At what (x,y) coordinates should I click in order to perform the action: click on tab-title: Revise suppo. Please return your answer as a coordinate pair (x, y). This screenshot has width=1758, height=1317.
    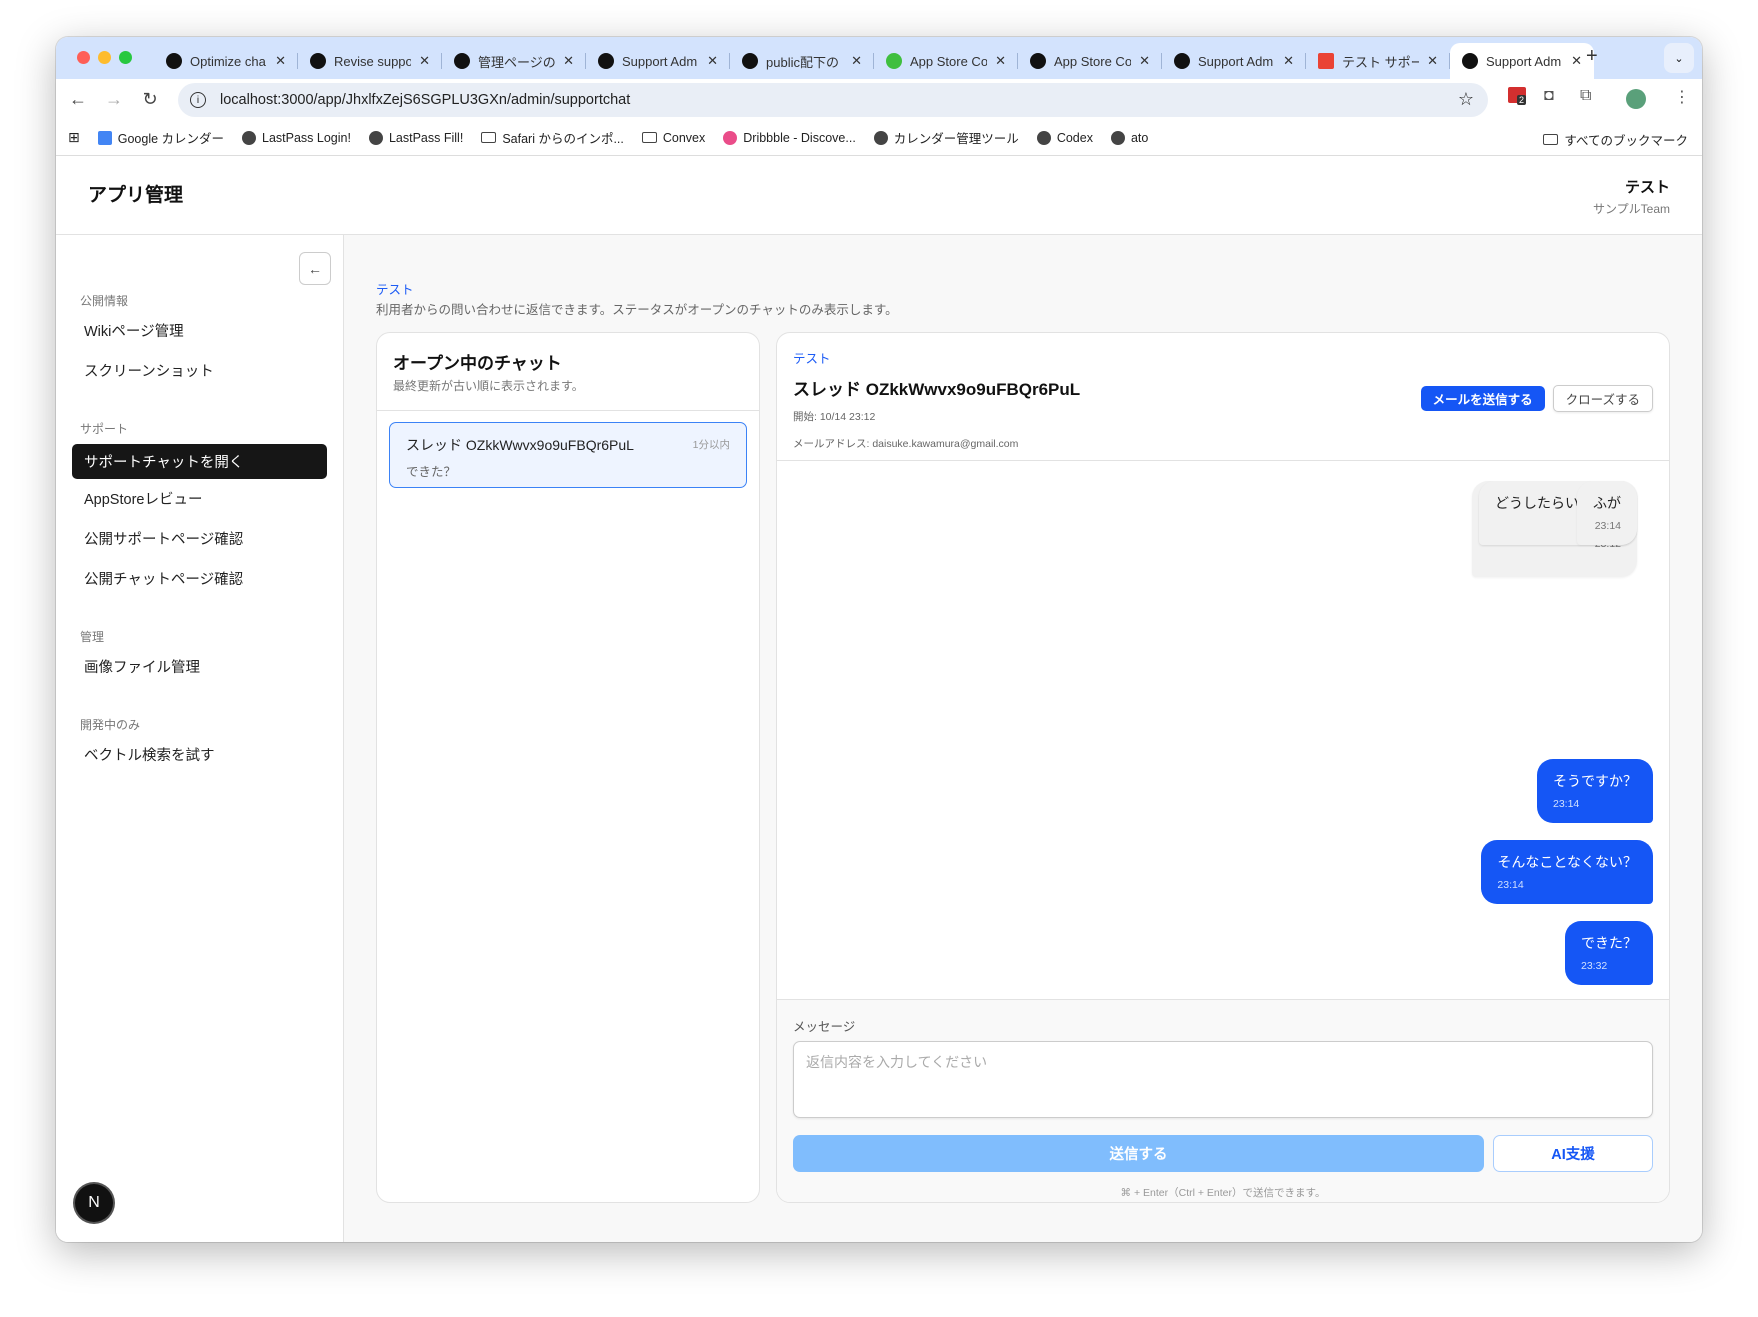
    Looking at the image, I should click on (373, 61).